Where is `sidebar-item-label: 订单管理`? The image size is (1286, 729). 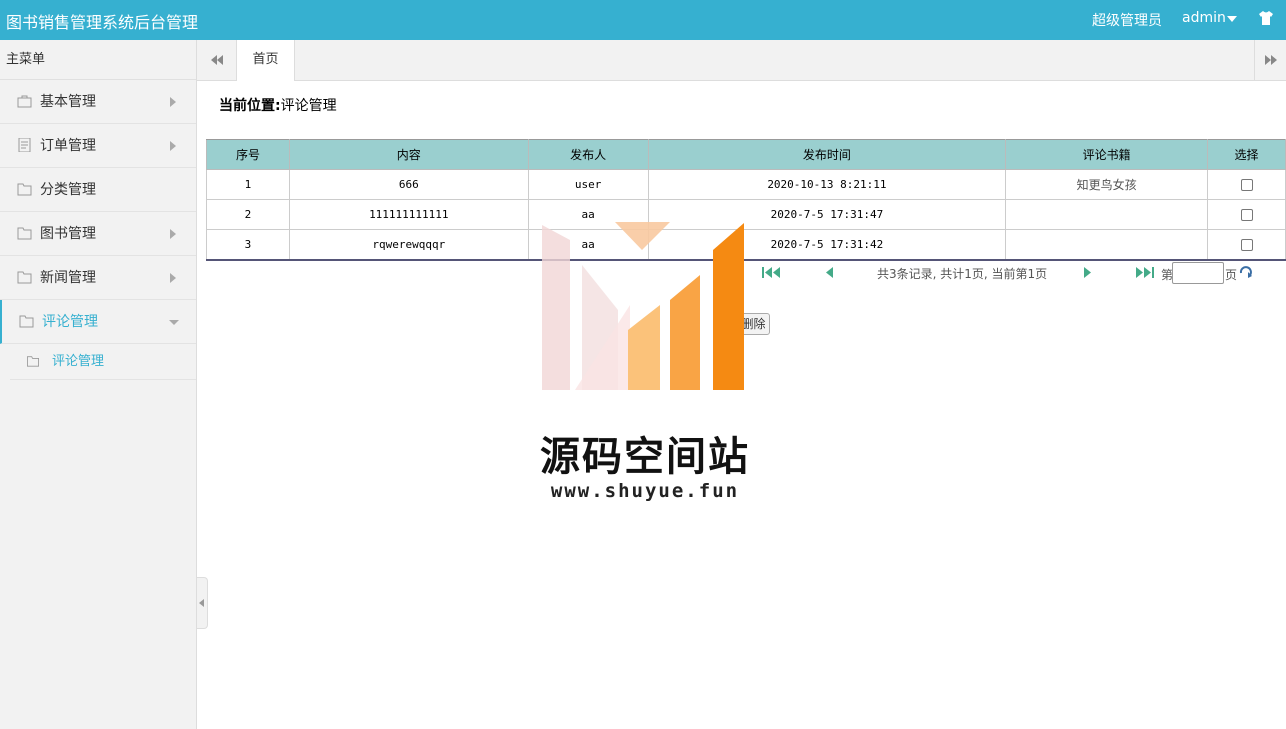 sidebar-item-label: 订单管理 is located at coordinates (68, 146).